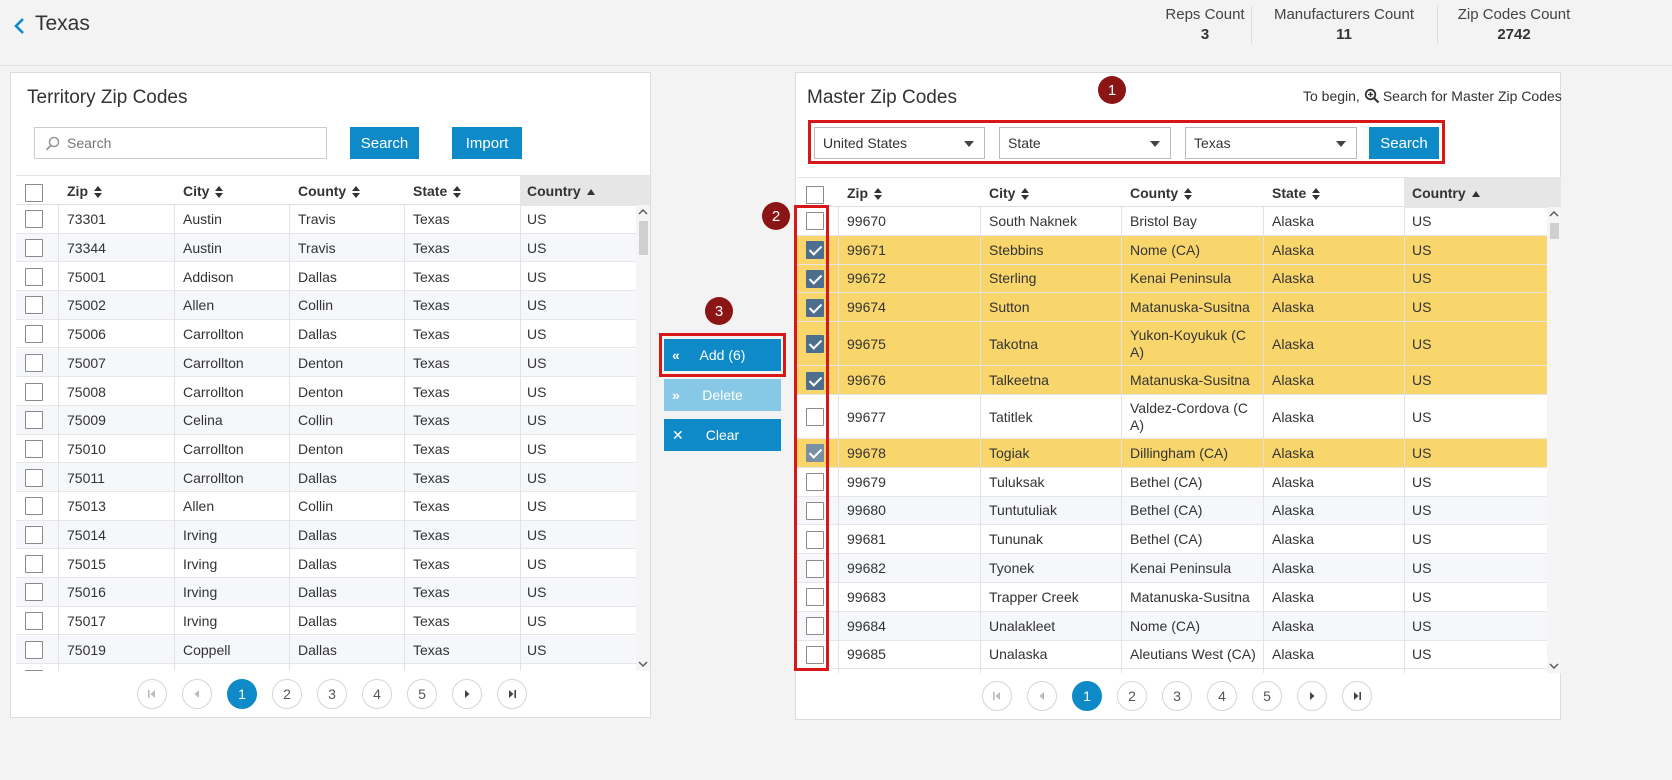 The image size is (1672, 780). I want to click on clear-button: ✕ Clear, so click(722, 435).